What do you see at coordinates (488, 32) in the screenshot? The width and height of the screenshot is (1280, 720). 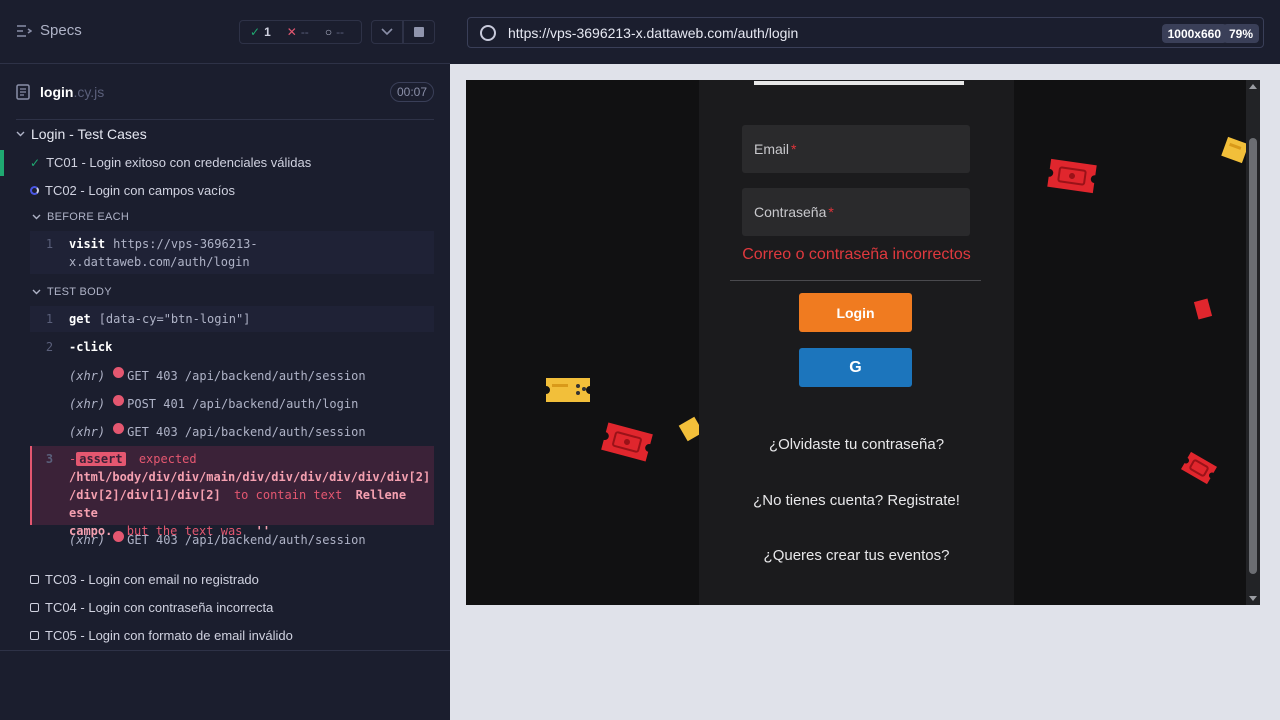 I see `globe-icon` at bounding box center [488, 32].